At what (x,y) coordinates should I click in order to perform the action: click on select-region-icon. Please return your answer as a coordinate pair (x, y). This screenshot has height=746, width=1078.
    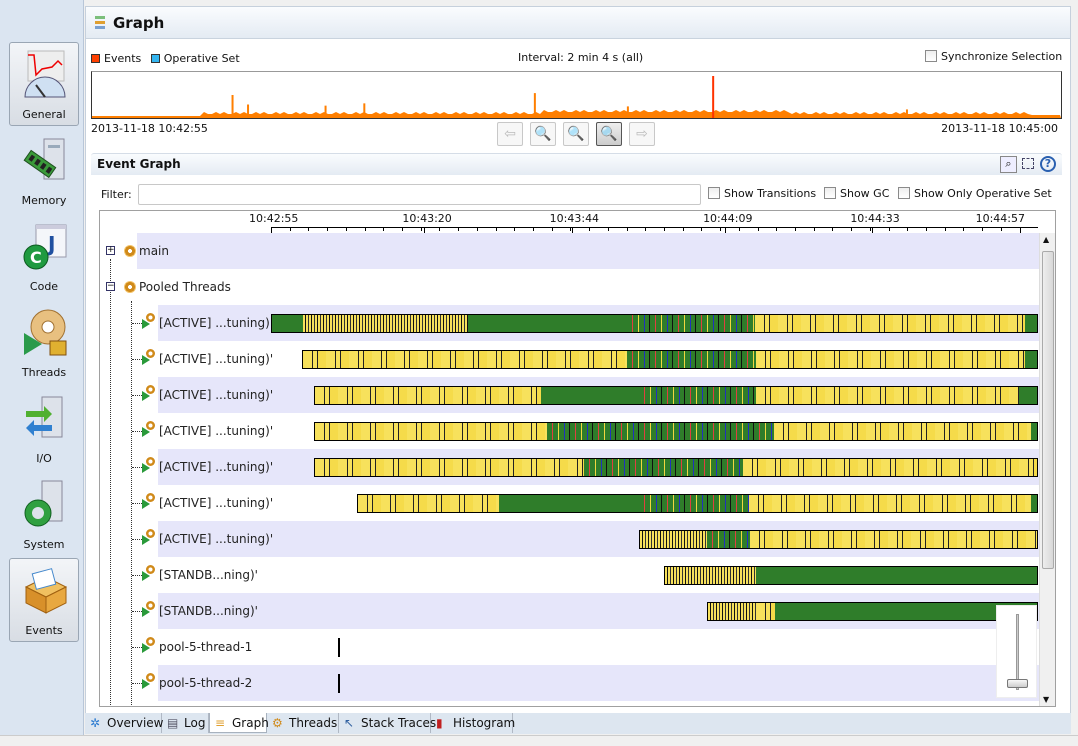
    Looking at the image, I should click on (1028, 163).